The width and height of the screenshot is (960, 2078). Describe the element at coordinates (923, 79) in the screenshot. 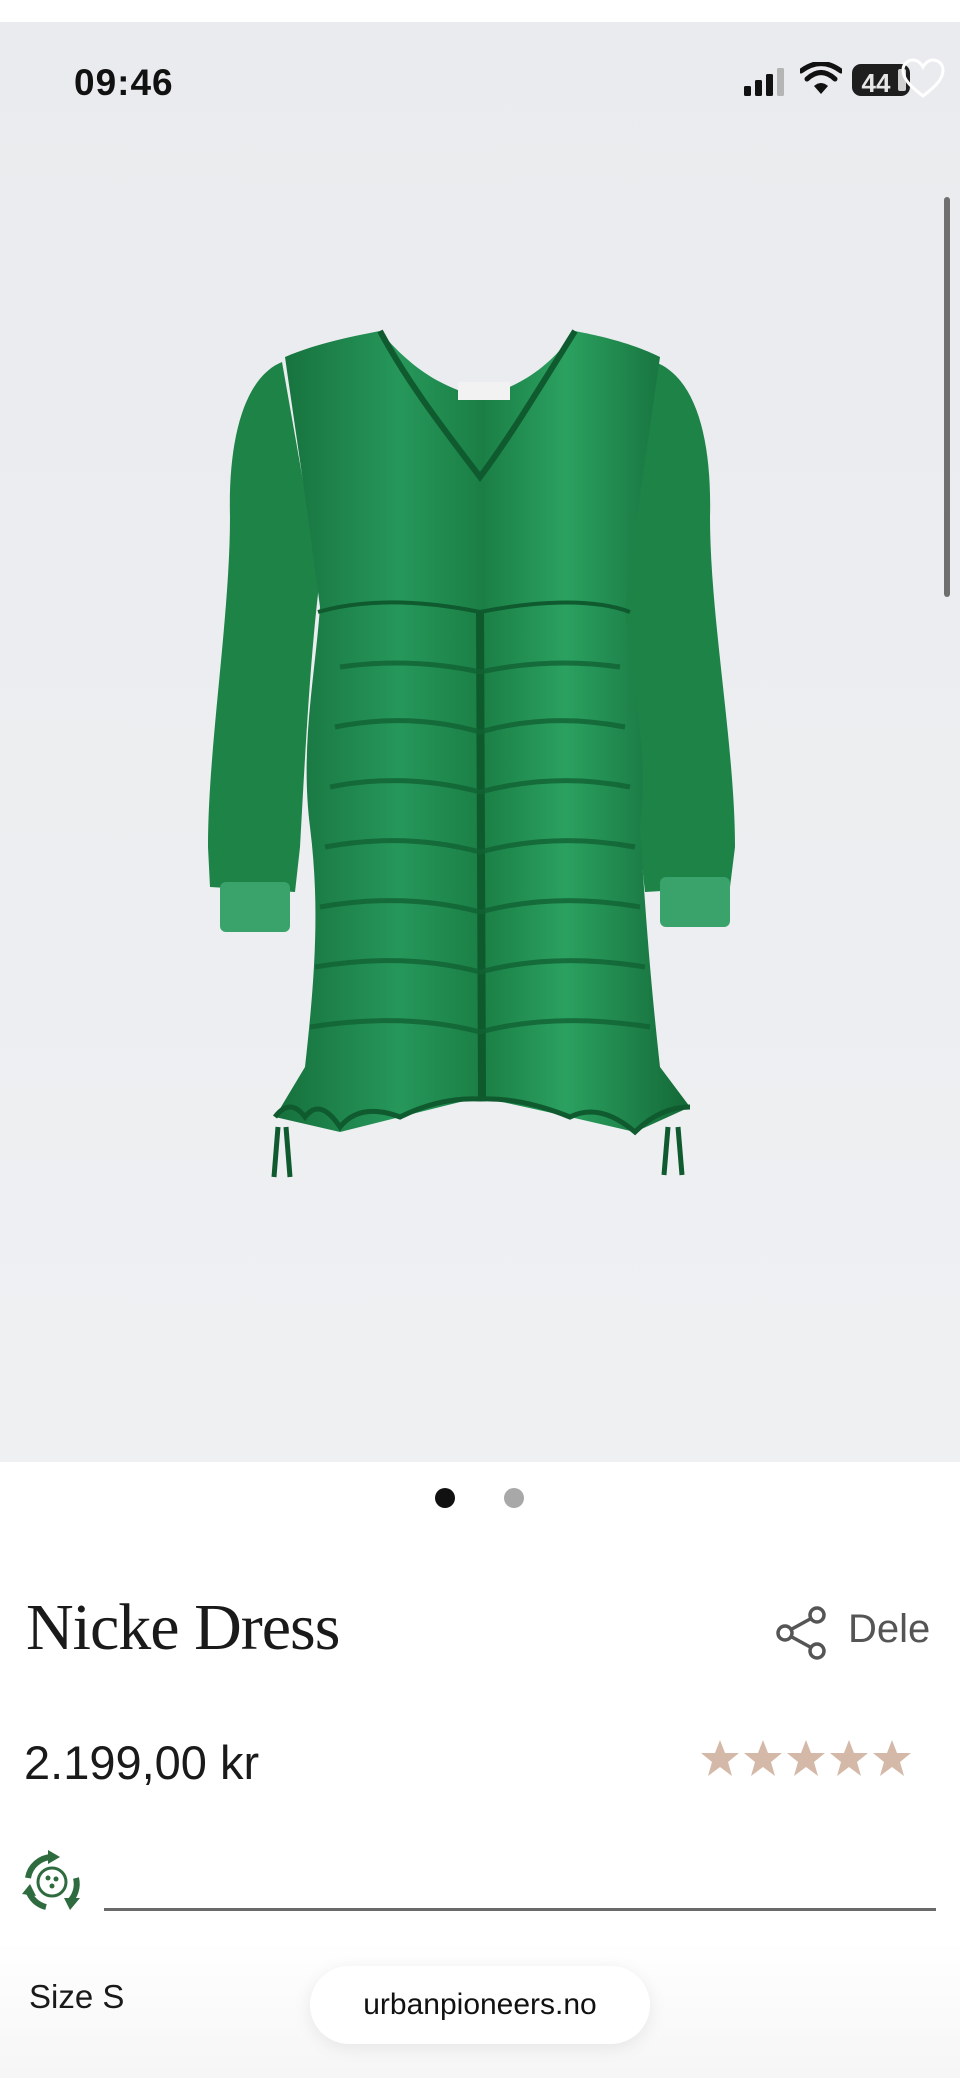

I see `heart-icon` at that location.